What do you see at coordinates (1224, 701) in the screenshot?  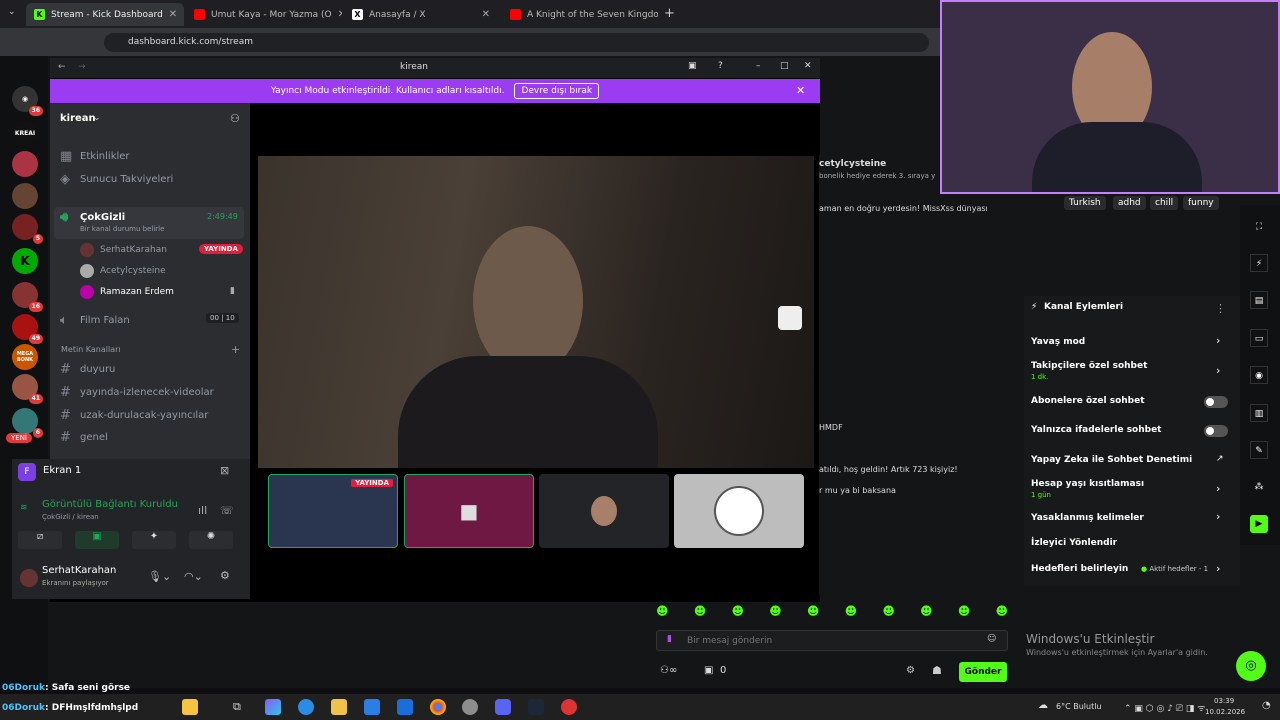 I see `clock-time: 03:39` at bounding box center [1224, 701].